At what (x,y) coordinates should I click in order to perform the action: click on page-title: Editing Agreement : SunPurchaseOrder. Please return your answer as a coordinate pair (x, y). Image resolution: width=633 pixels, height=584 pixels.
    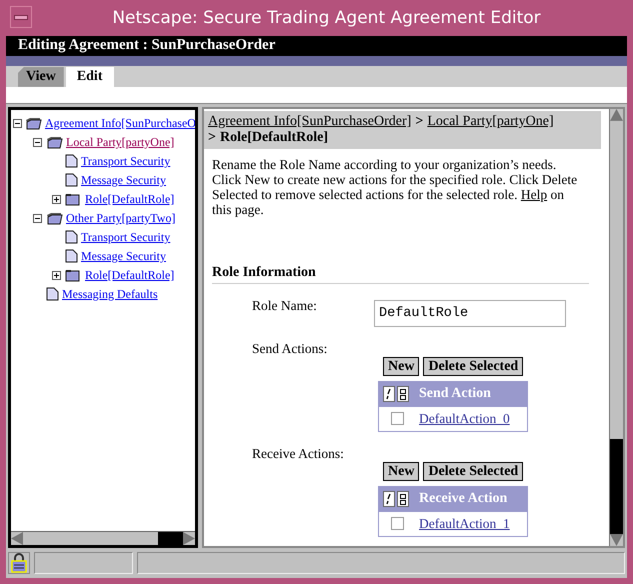
    Looking at the image, I should click on (147, 45).